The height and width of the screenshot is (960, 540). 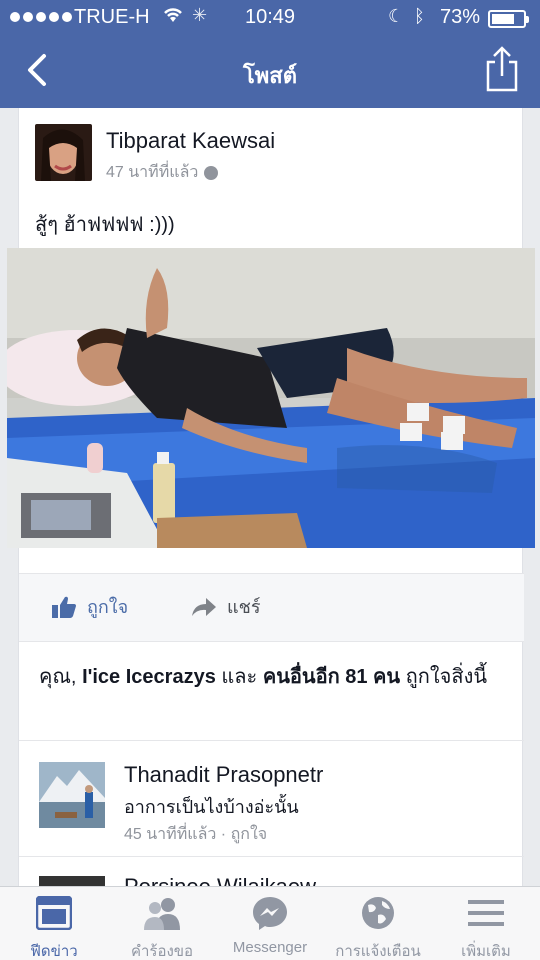 I want to click on commenter-name: Porsinee Wilaikaew, so click(x=220, y=880).